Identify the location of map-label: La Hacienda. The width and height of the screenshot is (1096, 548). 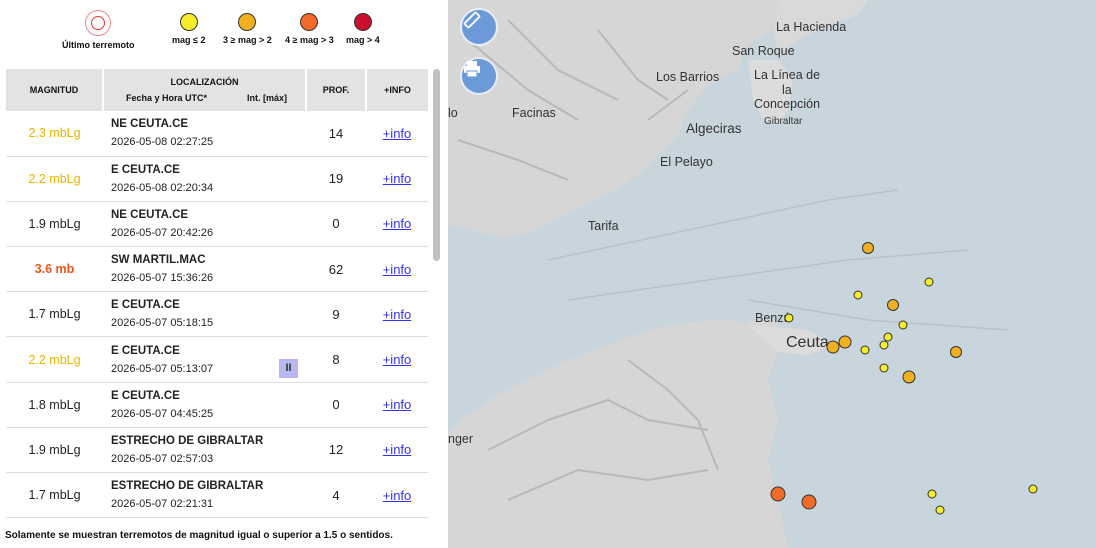
(811, 27).